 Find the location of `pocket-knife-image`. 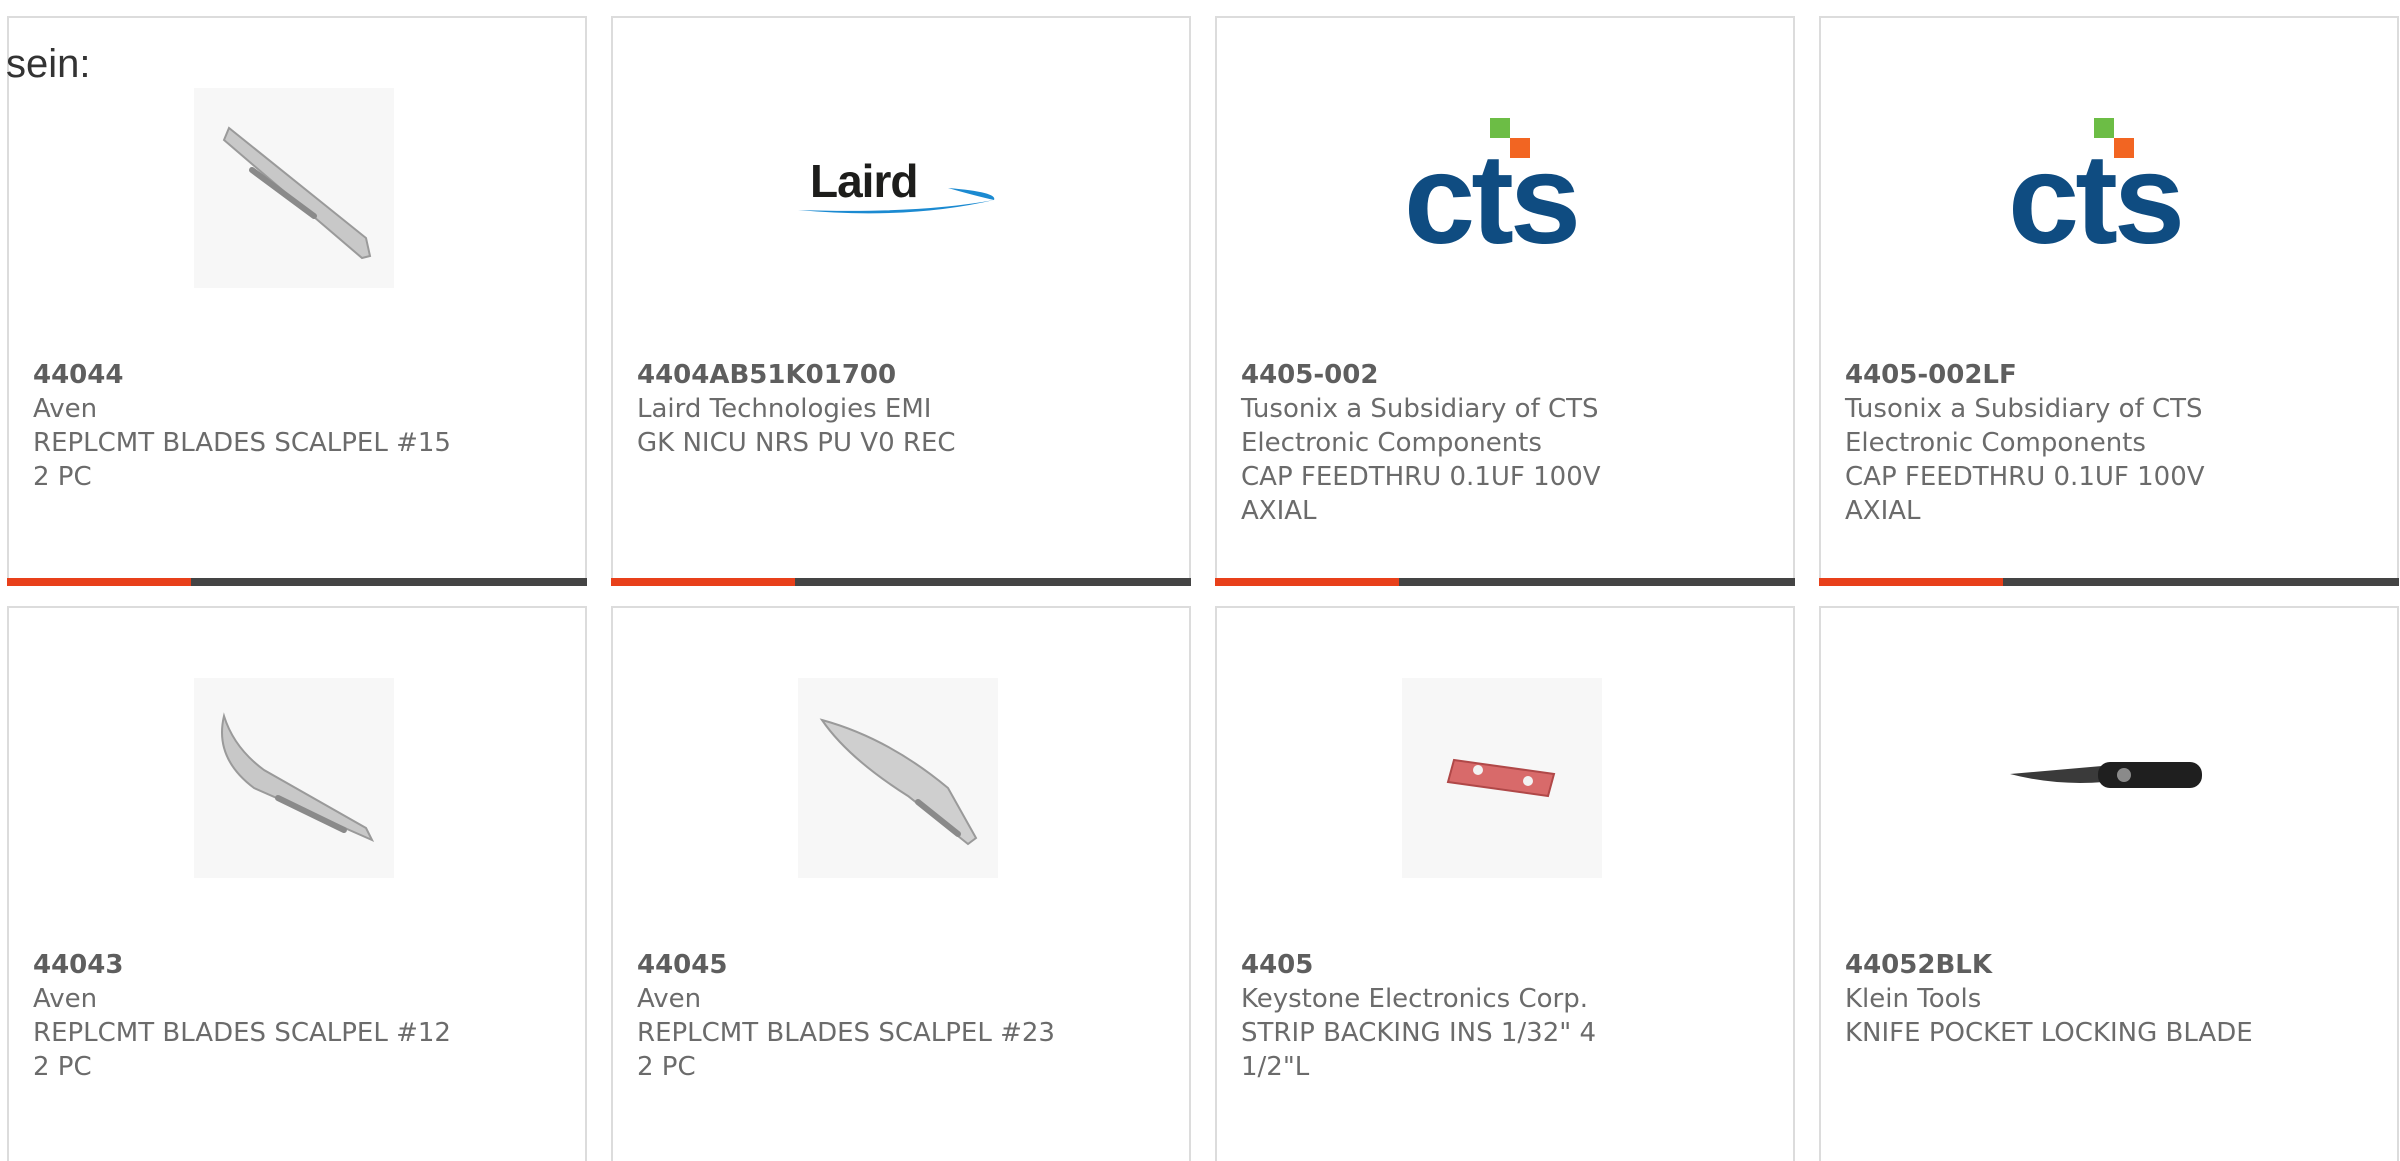

pocket-knife-image is located at coordinates (2106, 775).